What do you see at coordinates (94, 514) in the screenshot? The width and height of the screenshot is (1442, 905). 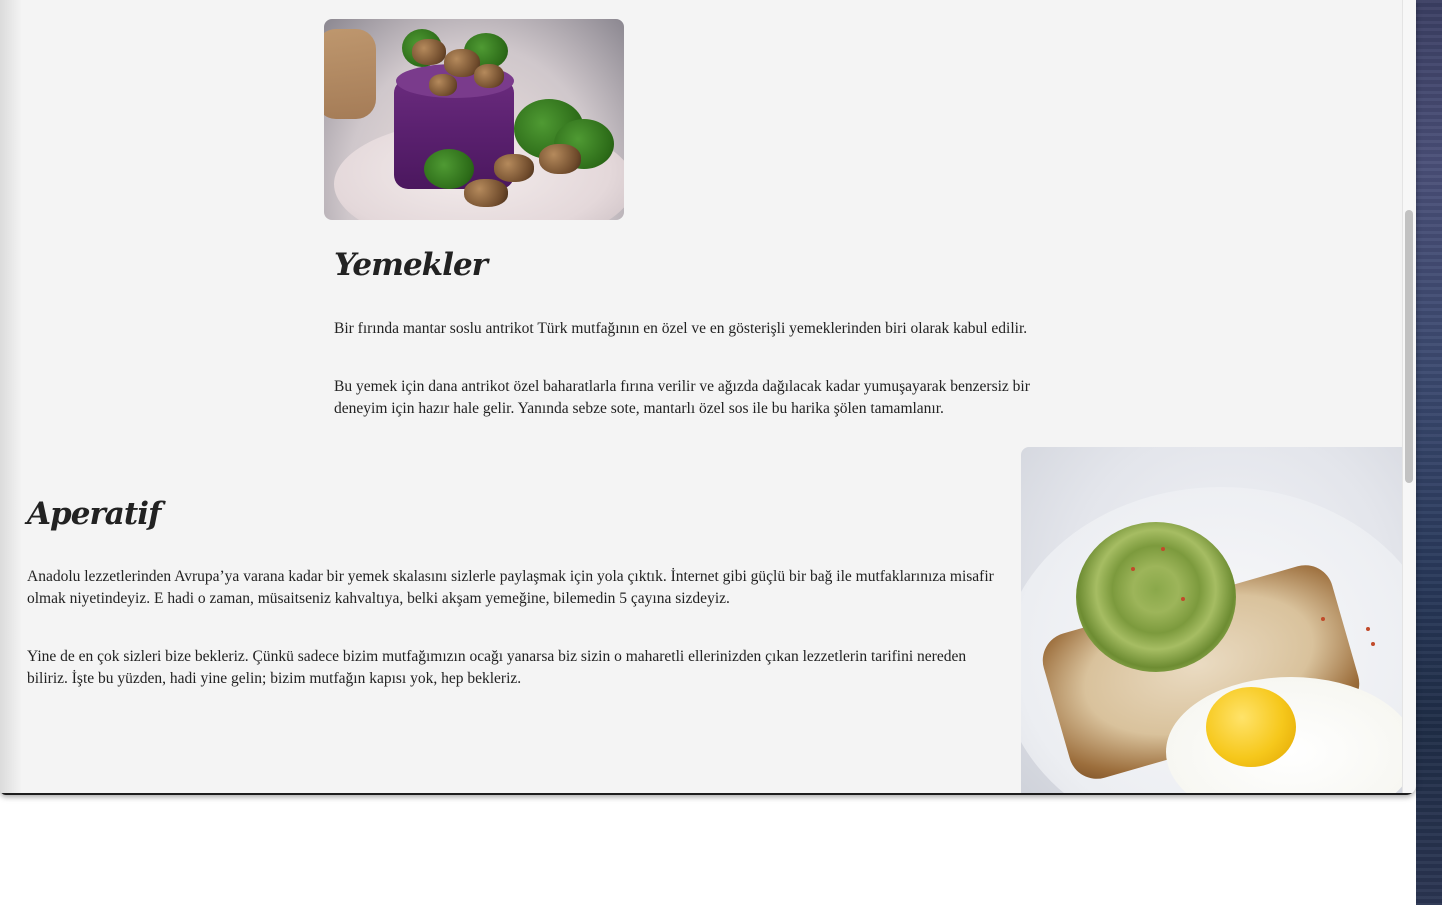 I see `aperatif-heading: Aperatif` at bounding box center [94, 514].